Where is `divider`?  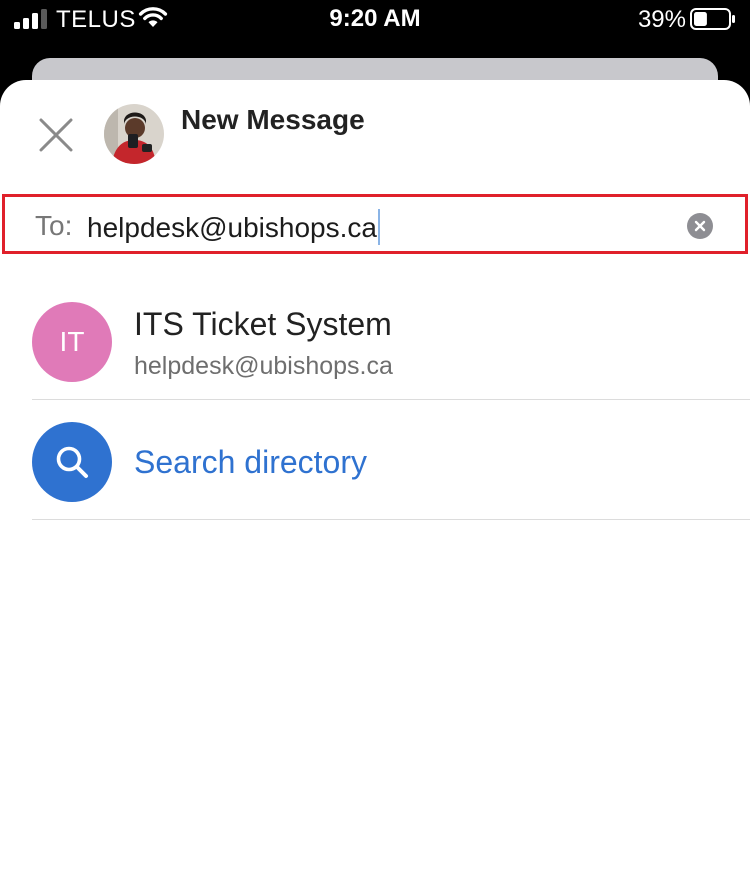 divider is located at coordinates (391, 519).